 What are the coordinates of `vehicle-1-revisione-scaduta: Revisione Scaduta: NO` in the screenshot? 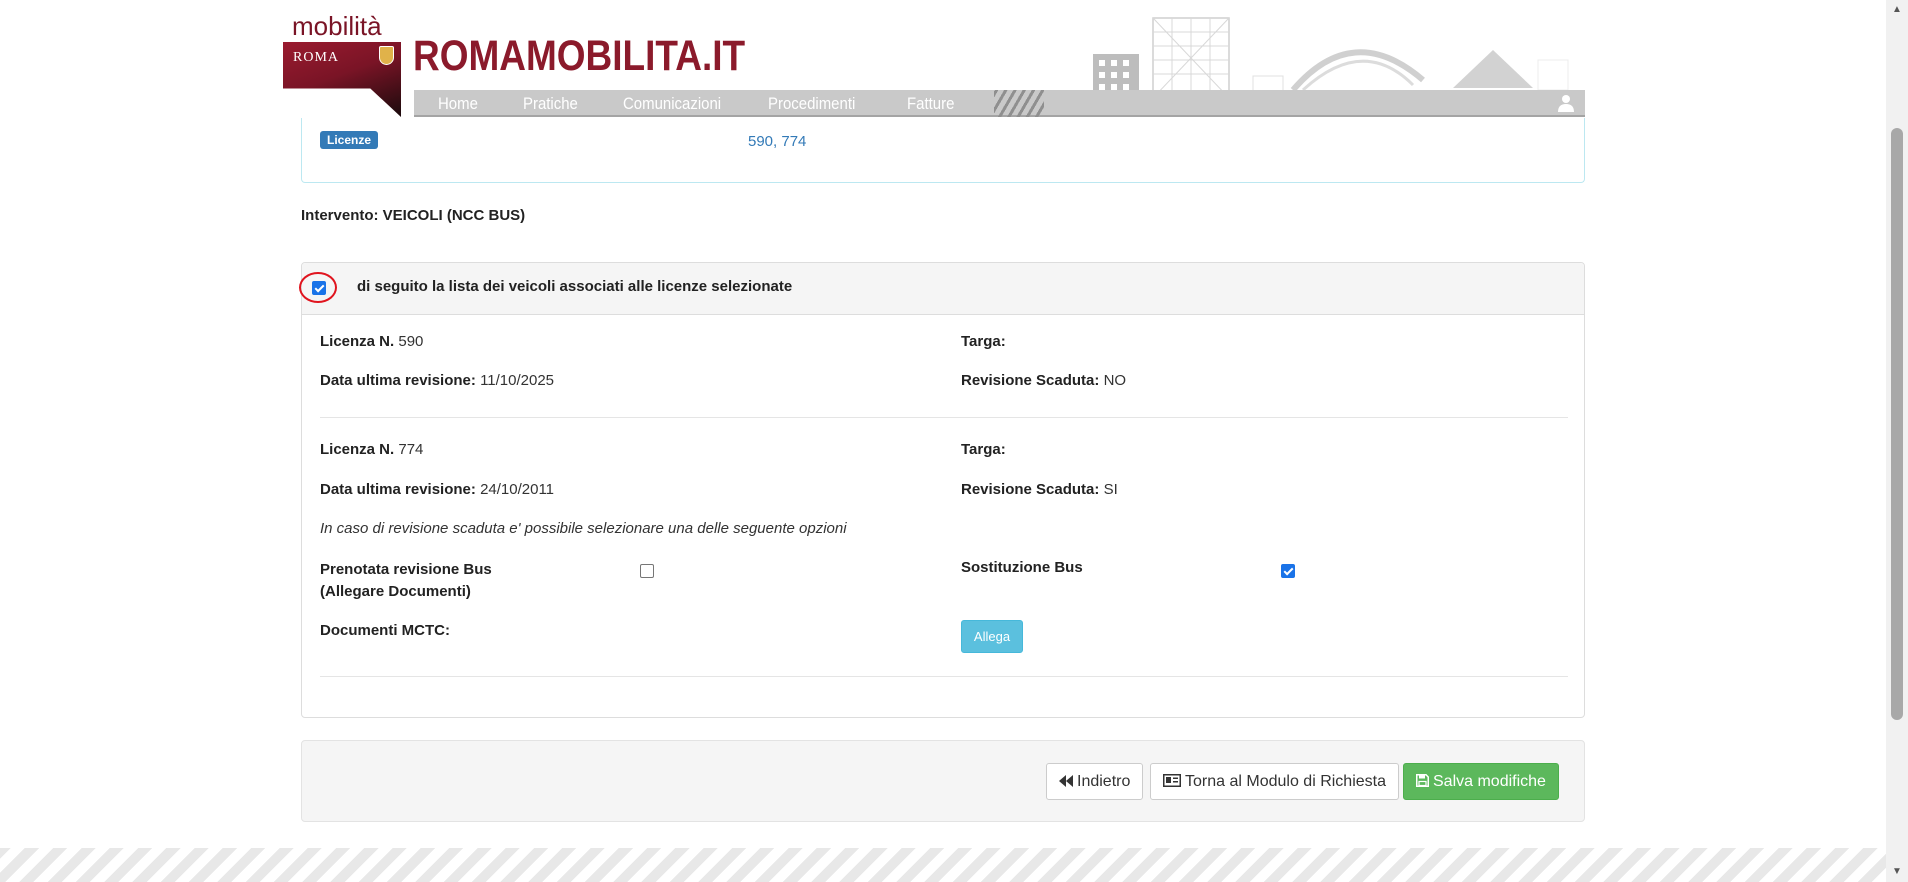 It's located at (1043, 380).